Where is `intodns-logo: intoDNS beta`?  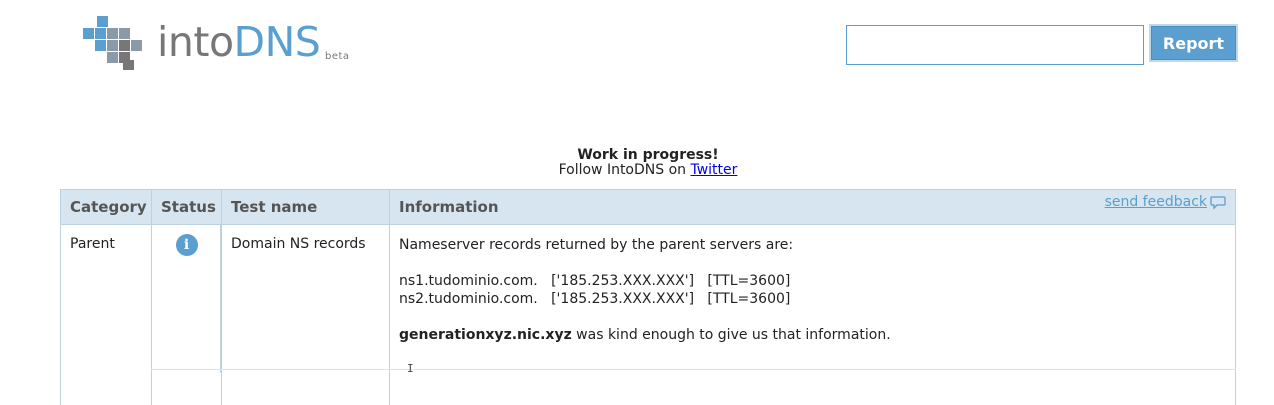
intodns-logo: intoDNS beta is located at coordinates (223, 44).